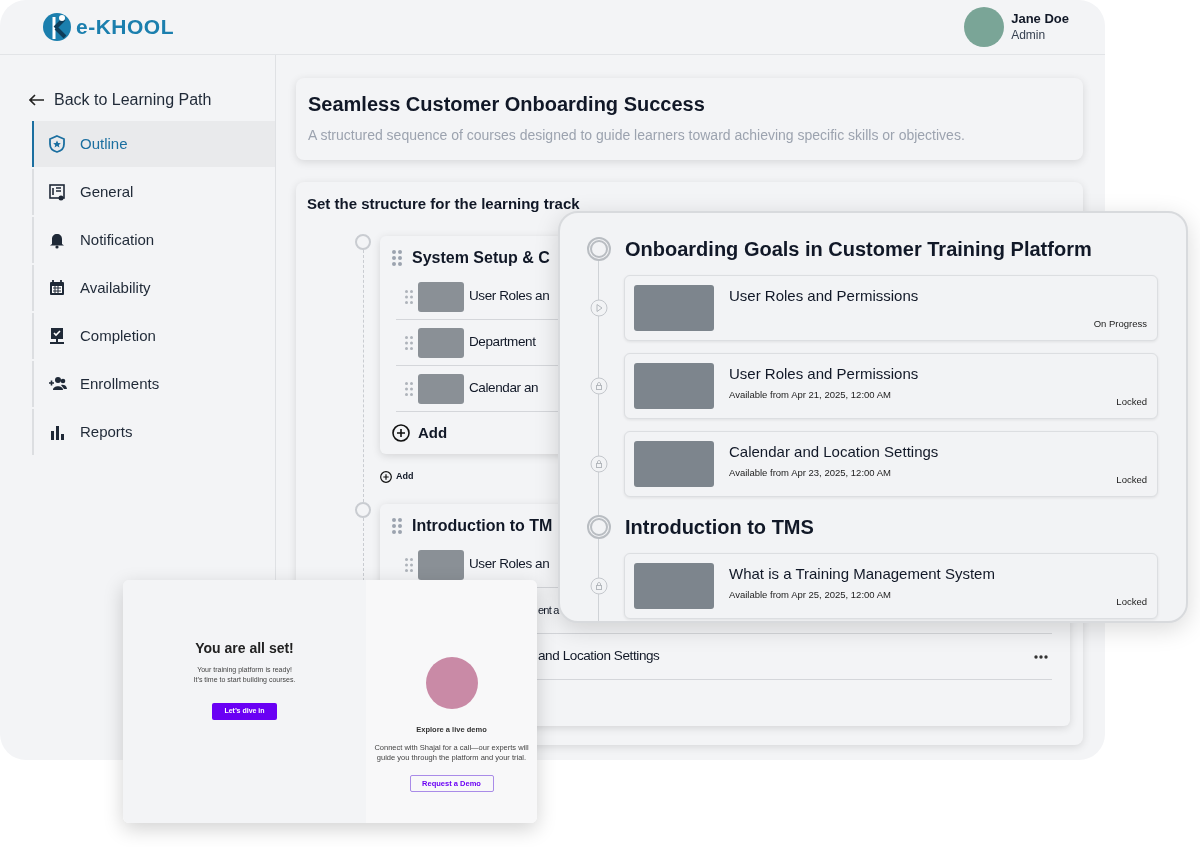 Image resolution: width=1200 pixels, height=847 pixels. Describe the element at coordinates (504, 388) in the screenshot. I see `lesson-title: Calendar an` at that location.